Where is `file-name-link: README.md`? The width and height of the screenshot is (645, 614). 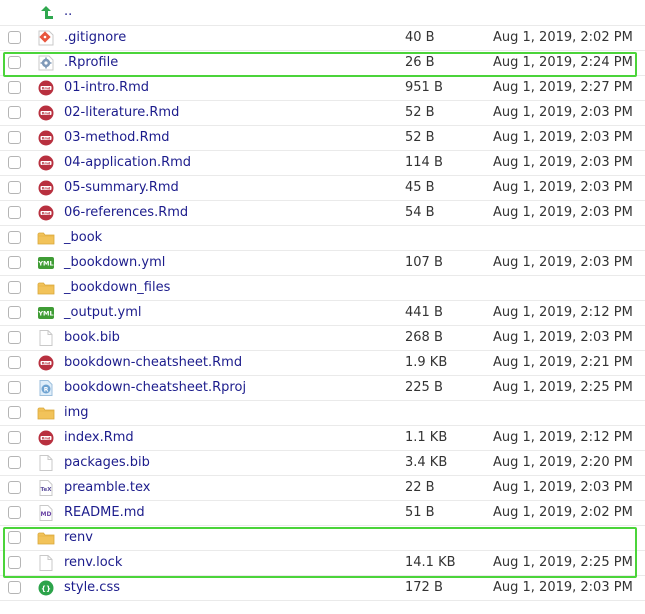 file-name-link: README.md is located at coordinates (104, 512).